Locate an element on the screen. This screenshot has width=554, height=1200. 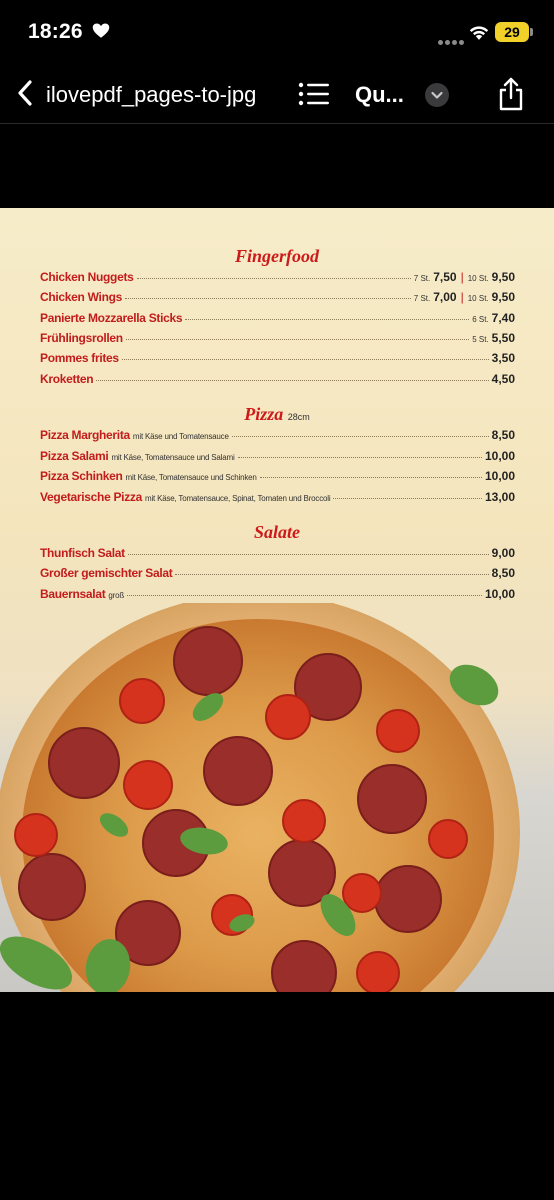
item-name: Großer gemischter Salat is located at coordinates (106, 573).